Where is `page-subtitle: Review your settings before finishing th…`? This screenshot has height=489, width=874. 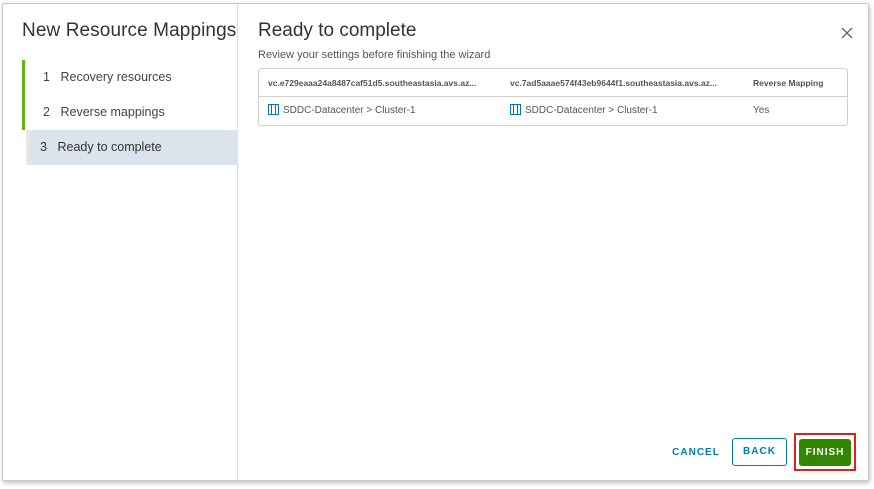
page-subtitle: Review your settings before finishing th… is located at coordinates (374, 55).